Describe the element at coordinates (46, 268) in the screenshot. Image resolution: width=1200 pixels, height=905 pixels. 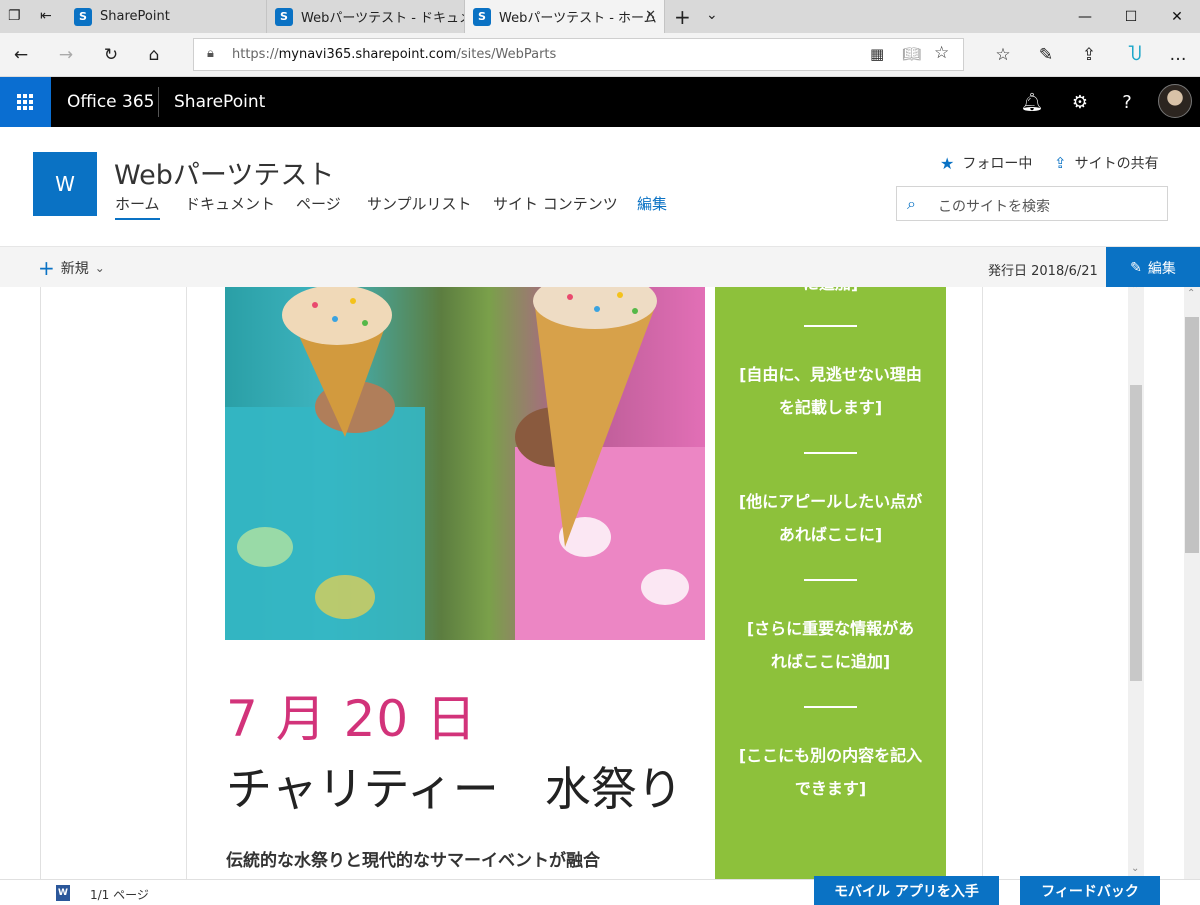
I see `plus-icon: +` at that location.